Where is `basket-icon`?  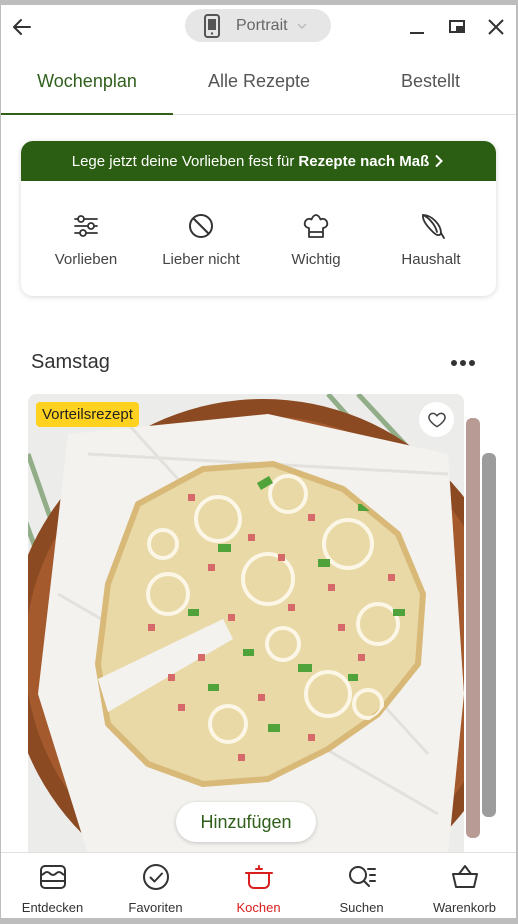
basket-icon is located at coordinates (464, 876).